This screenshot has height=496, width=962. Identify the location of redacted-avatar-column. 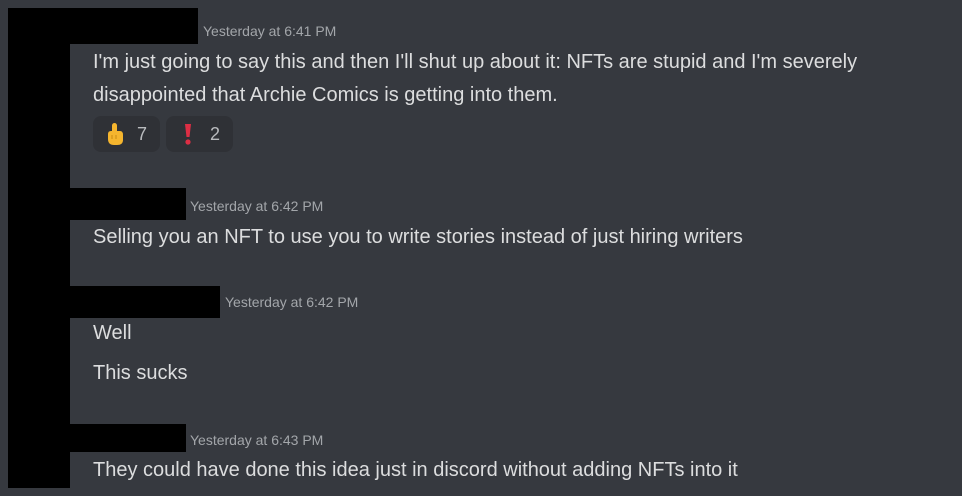
(39, 248).